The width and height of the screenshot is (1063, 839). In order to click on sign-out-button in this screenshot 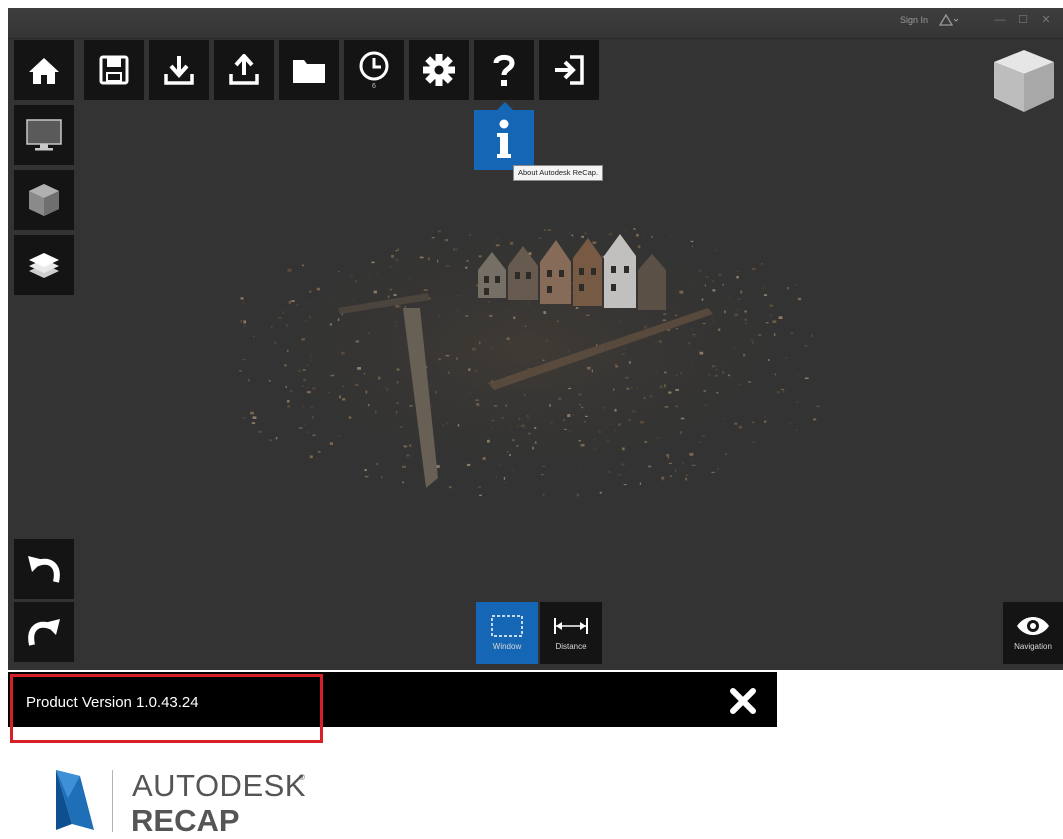, I will do `click(569, 70)`.